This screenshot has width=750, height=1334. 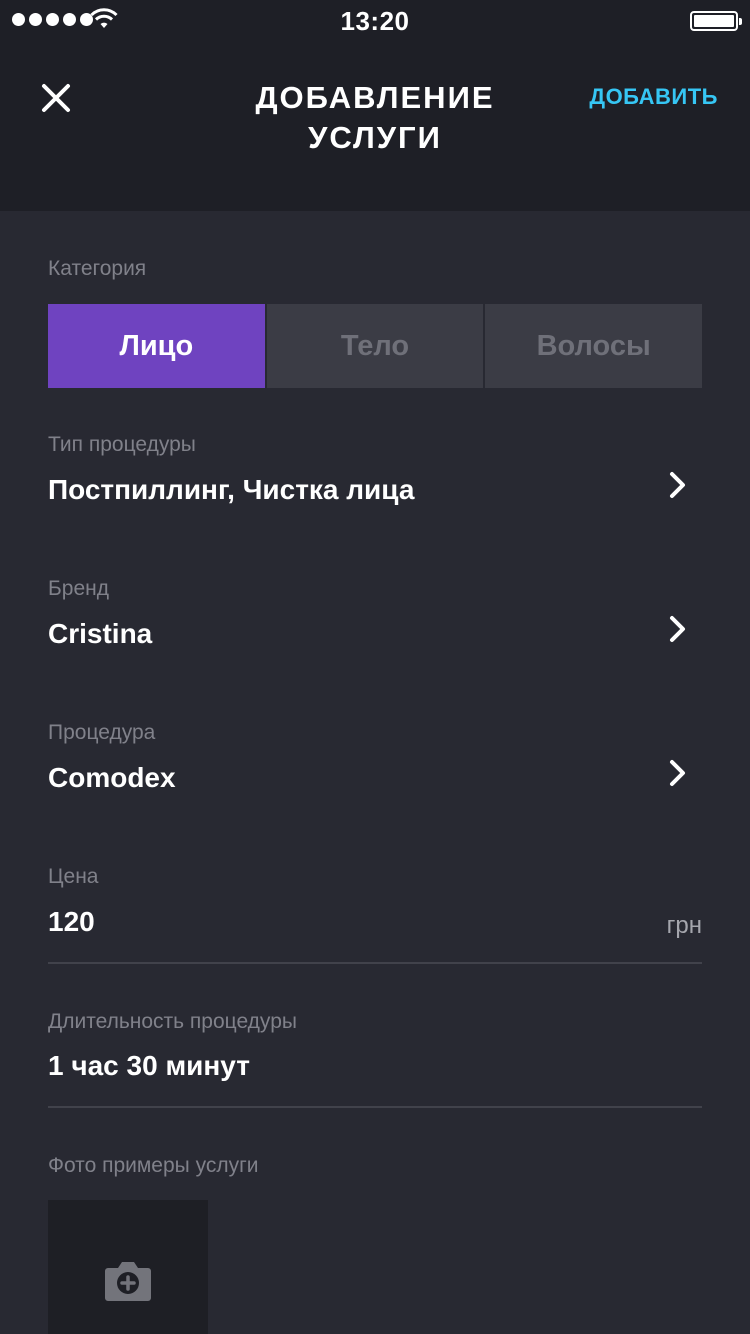 I want to click on close-icon, so click(x=56, y=98).